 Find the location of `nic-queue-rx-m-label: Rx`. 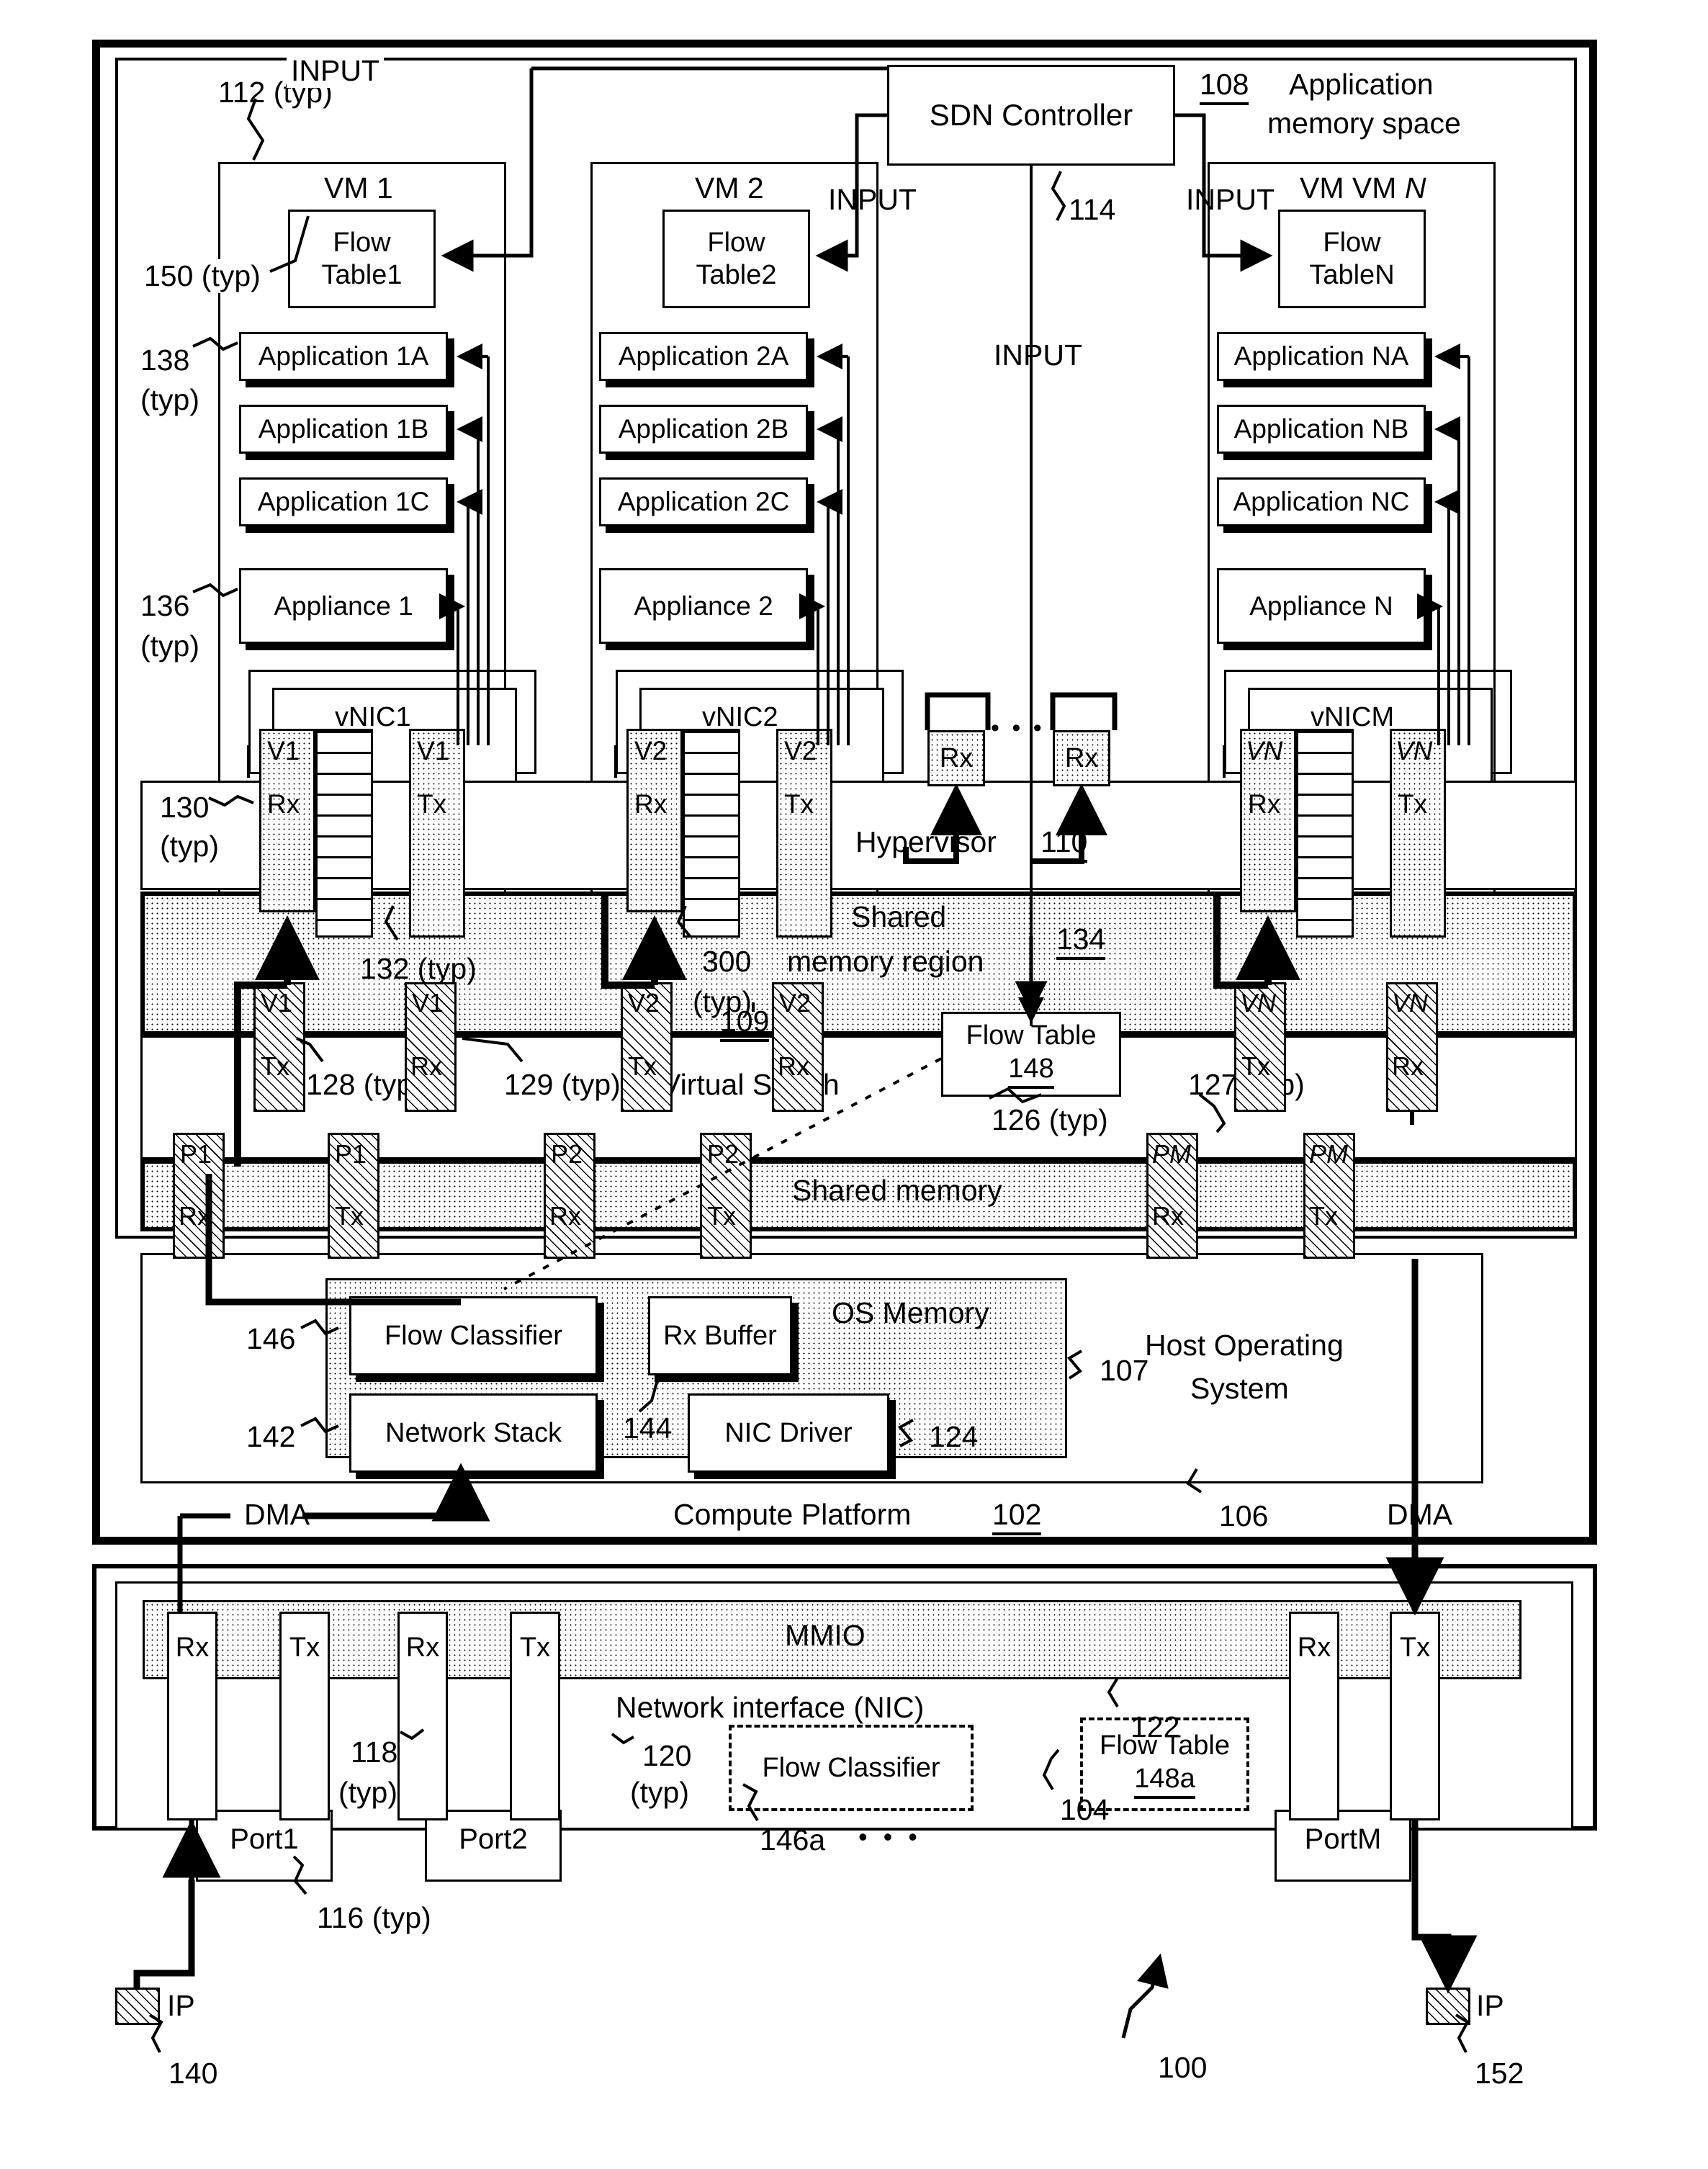

nic-queue-rx-m-label: Rx is located at coordinates (1314, 1648).